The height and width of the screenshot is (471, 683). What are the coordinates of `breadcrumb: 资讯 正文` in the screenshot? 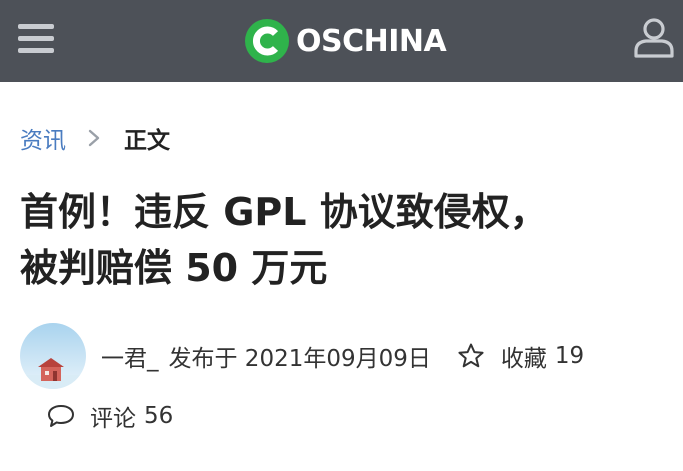 It's located at (95, 138).